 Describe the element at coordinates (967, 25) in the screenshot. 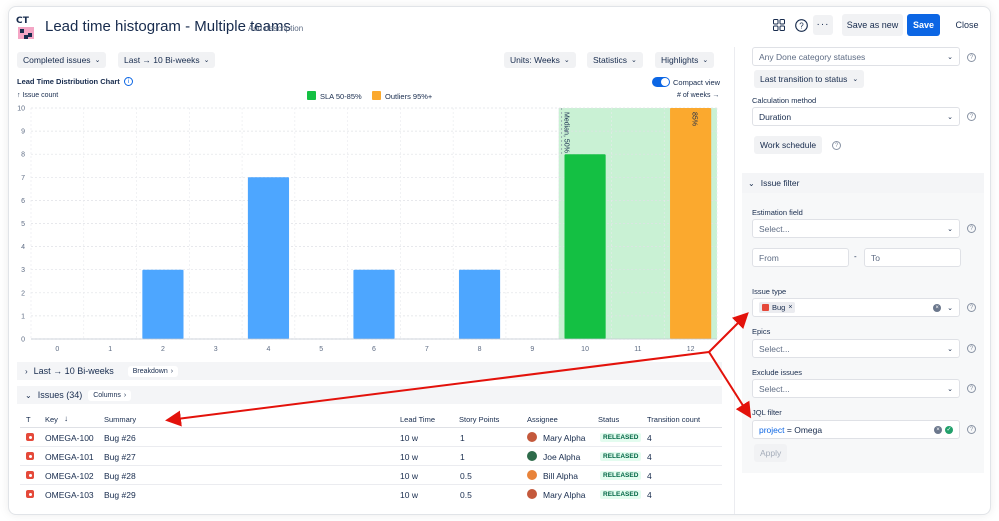

I see `close-button: Close` at that location.